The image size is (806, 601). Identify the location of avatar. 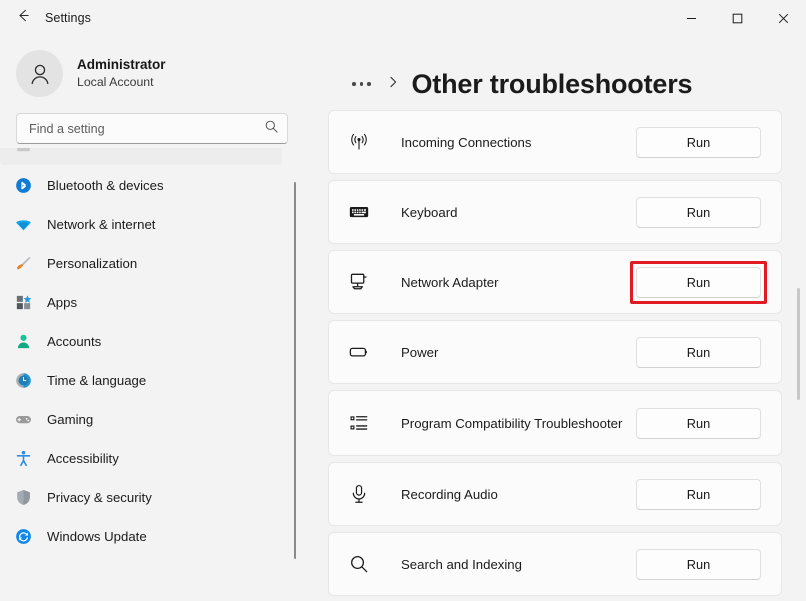
(39, 73).